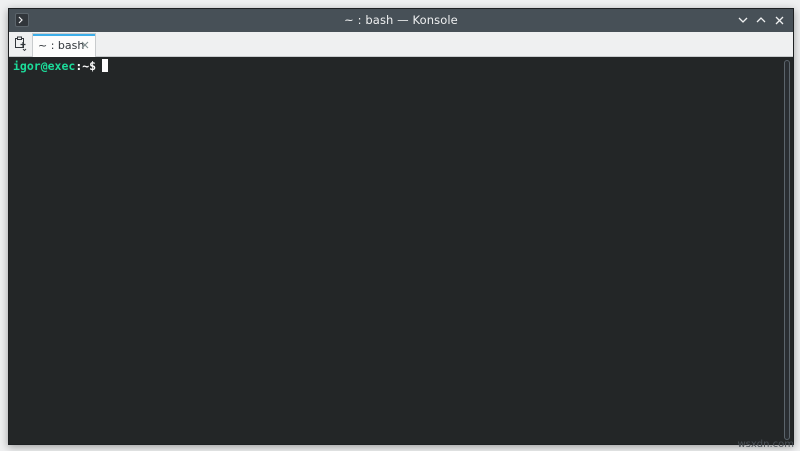  I want to click on scrollbar, so click(787, 250).